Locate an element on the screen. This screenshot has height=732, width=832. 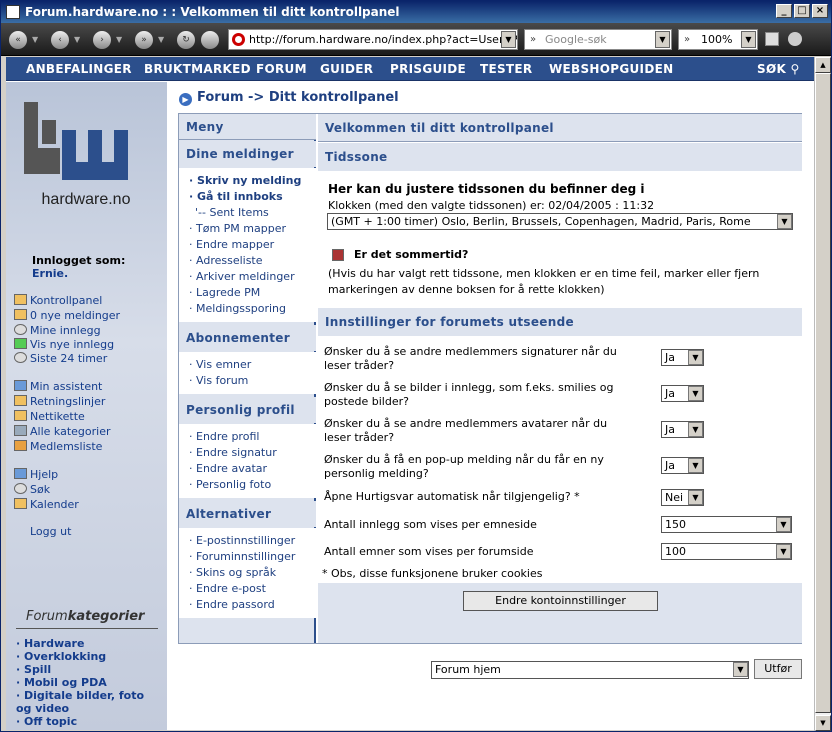
nav-sok: SØK ⚲ is located at coordinates (778, 69).